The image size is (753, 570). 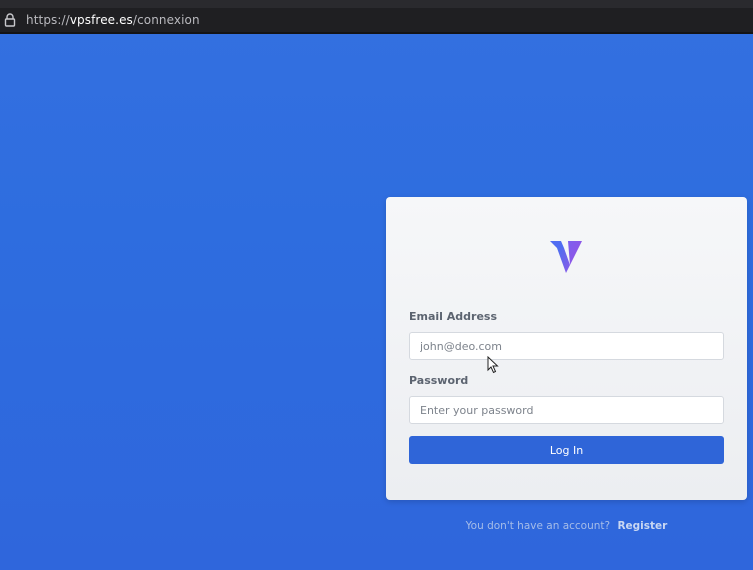 What do you see at coordinates (538, 526) in the screenshot?
I see `no-account-text: You don't have an account?` at bounding box center [538, 526].